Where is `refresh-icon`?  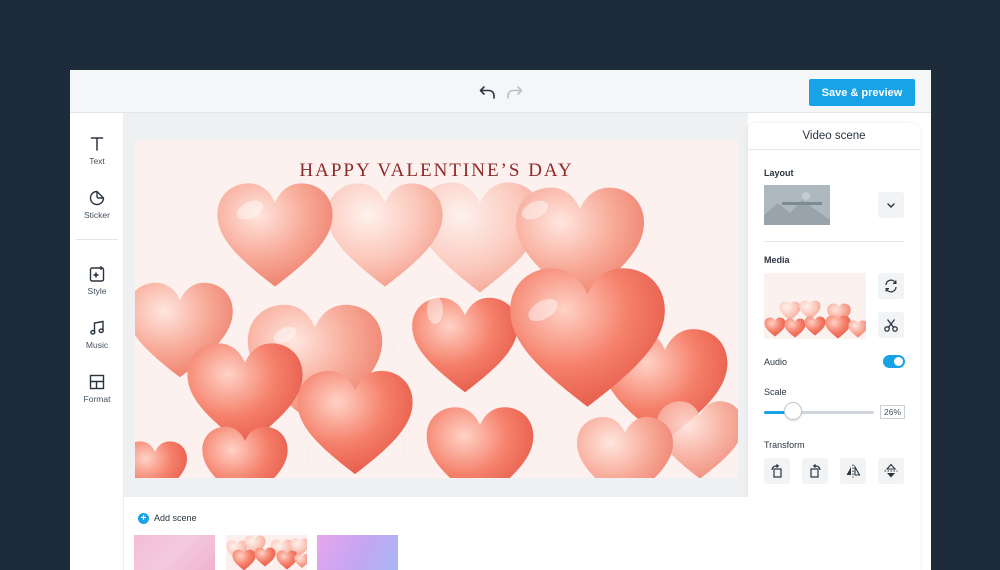
refresh-icon is located at coordinates (891, 286).